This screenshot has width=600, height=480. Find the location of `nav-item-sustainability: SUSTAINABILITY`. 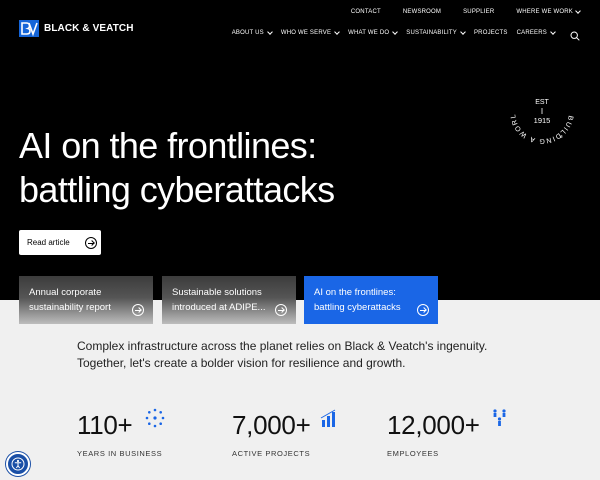

nav-item-sustainability: SUSTAINABILITY is located at coordinates (436, 32).